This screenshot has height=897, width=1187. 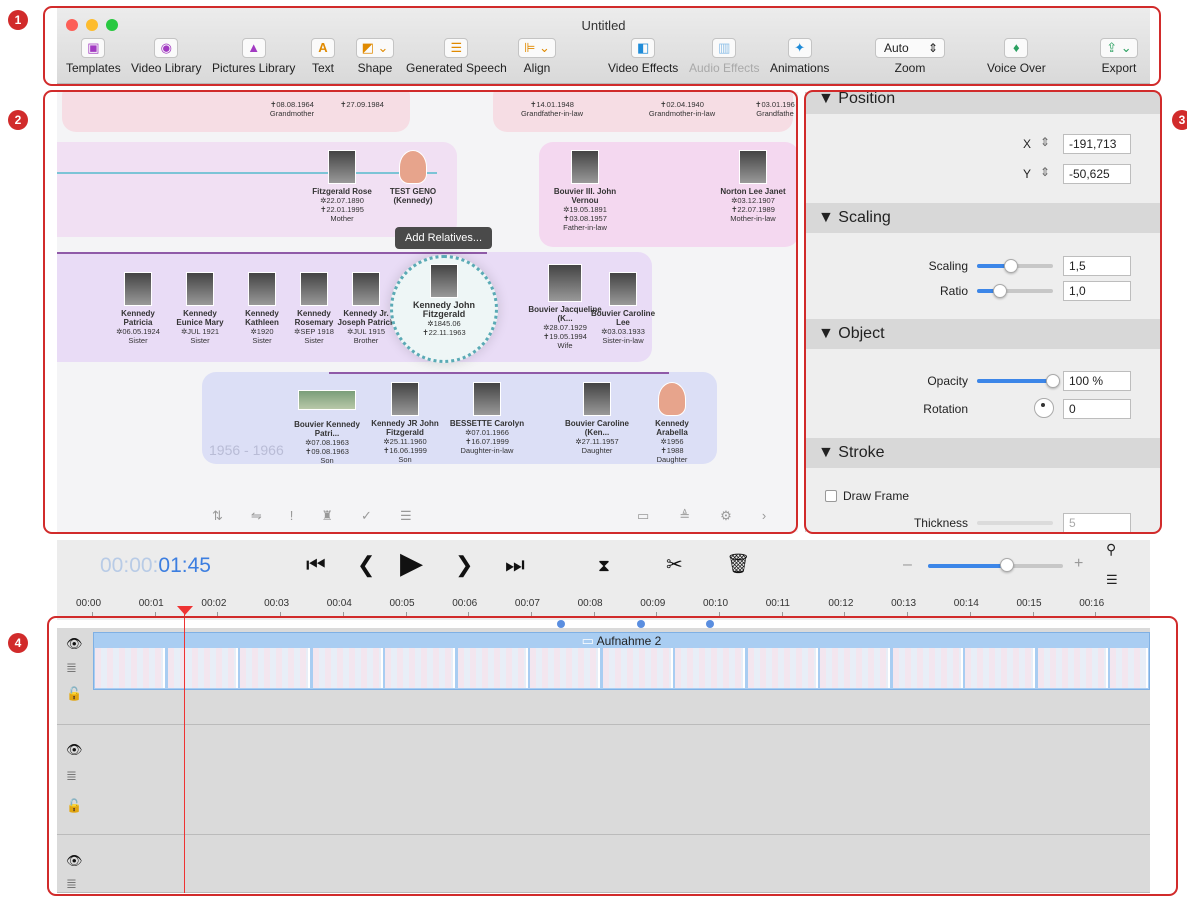 I want to click on split-marker-icon: ⧗, so click(x=604, y=566).